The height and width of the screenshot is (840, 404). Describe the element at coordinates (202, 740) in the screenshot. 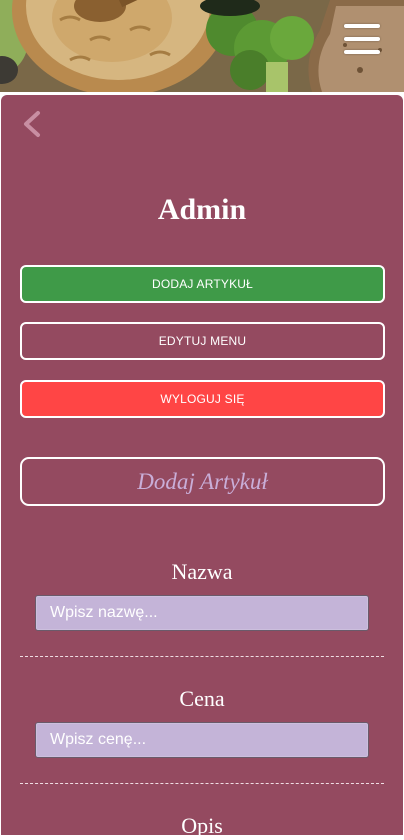

I see `price-input` at that location.